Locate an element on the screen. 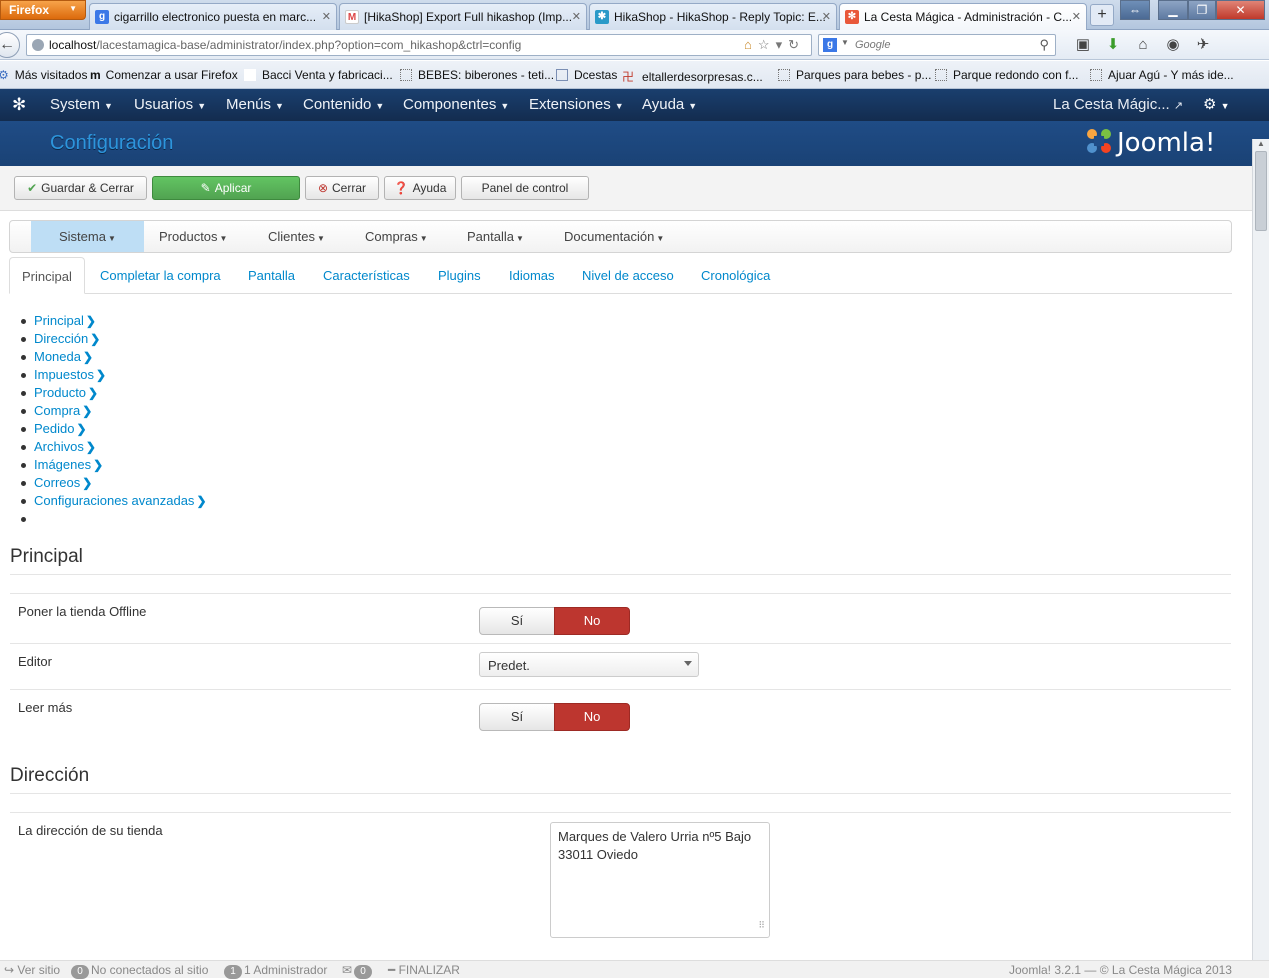 This screenshot has width=1269, height=979. menu-components: Componentes ▼ is located at coordinates (456, 104).